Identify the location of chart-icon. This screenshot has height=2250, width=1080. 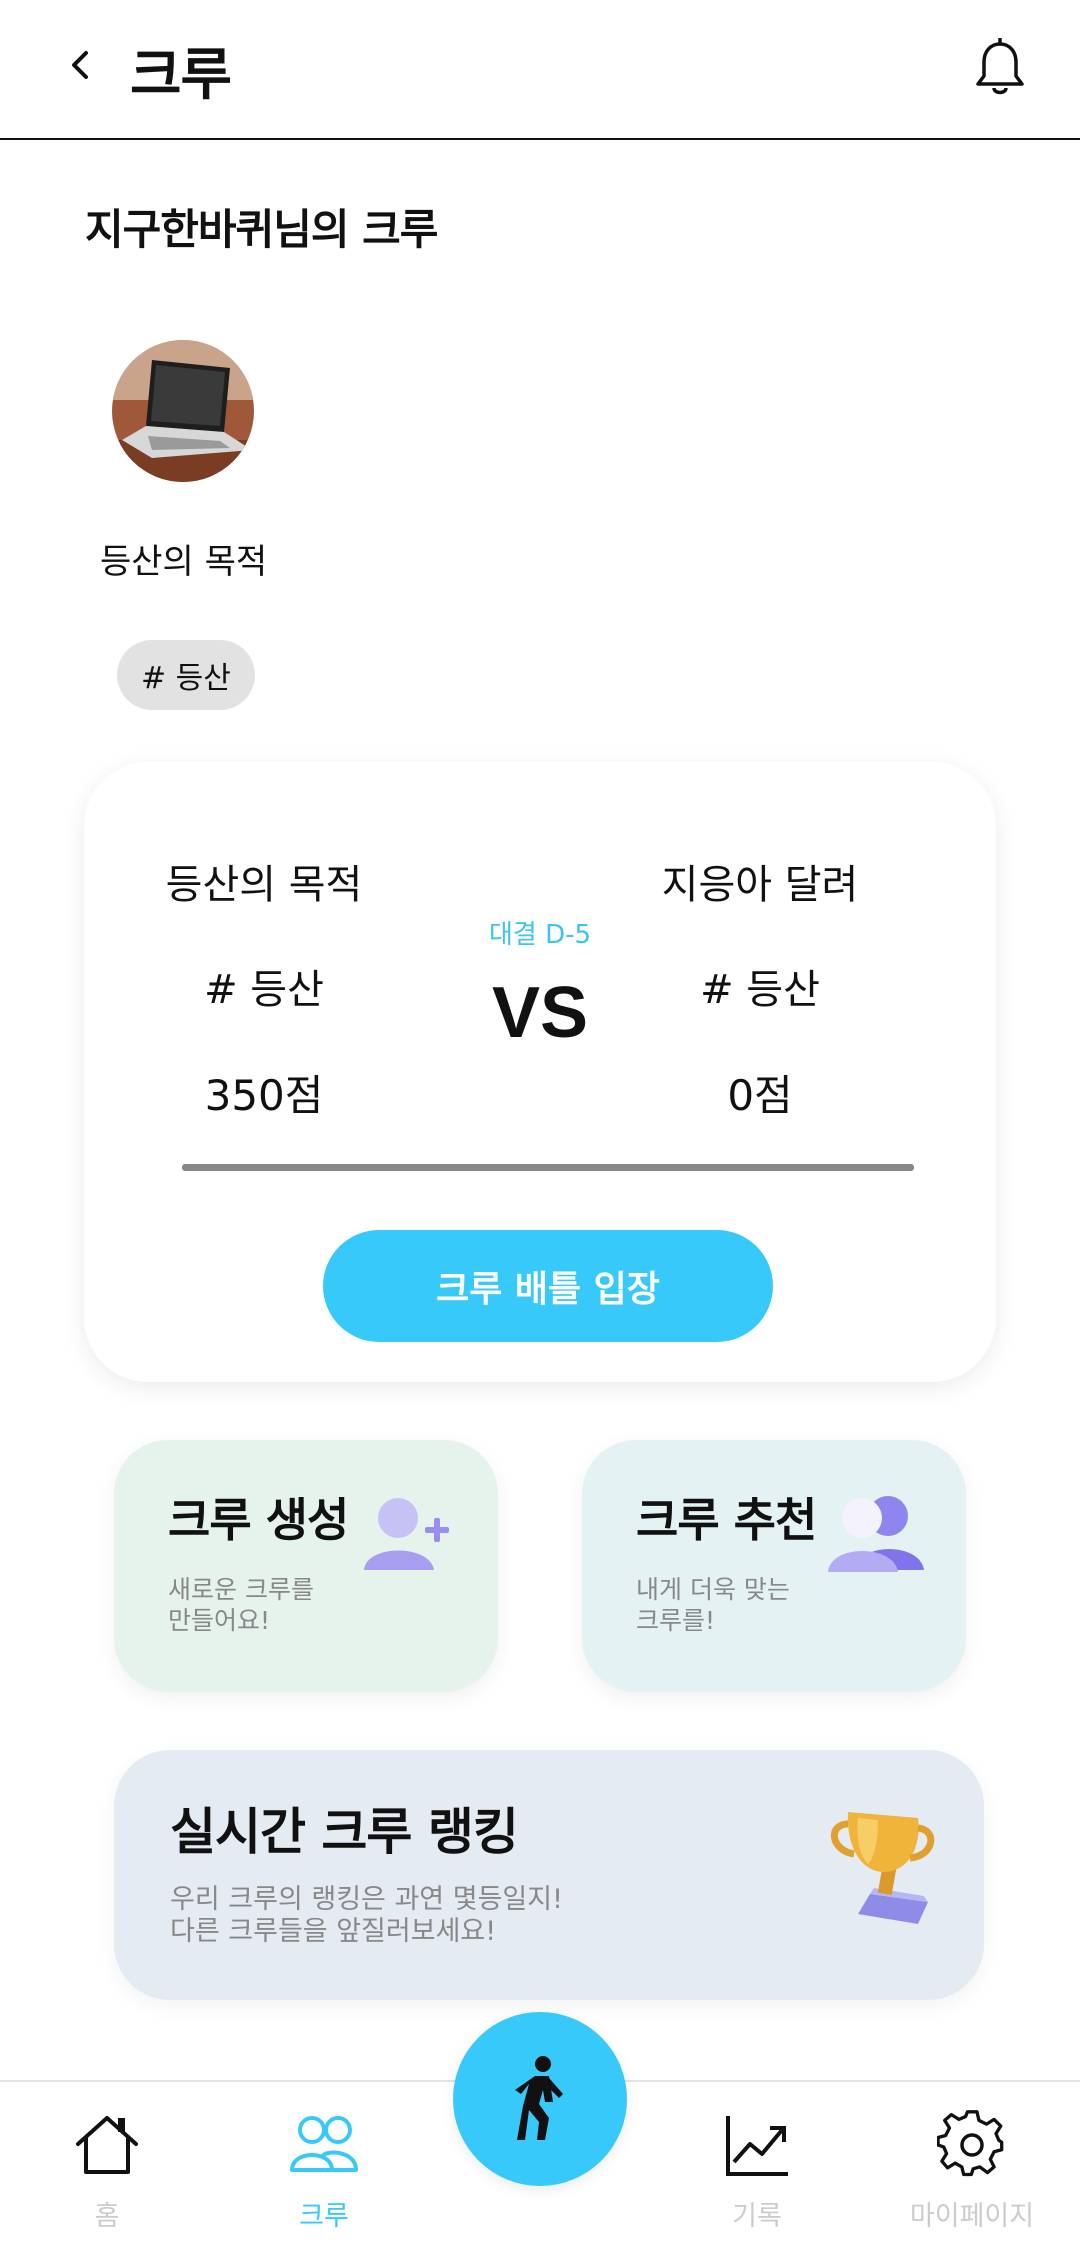
(757, 2146).